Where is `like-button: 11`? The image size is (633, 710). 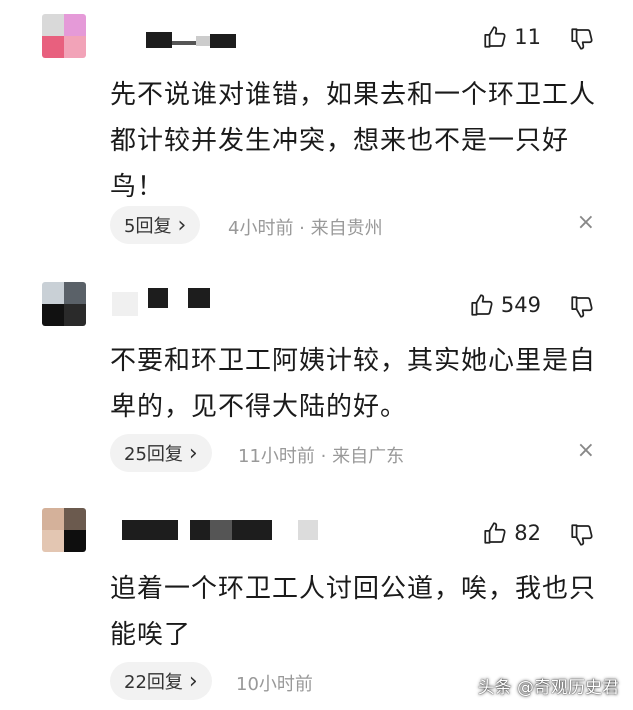 like-button: 11 is located at coordinates (511, 37).